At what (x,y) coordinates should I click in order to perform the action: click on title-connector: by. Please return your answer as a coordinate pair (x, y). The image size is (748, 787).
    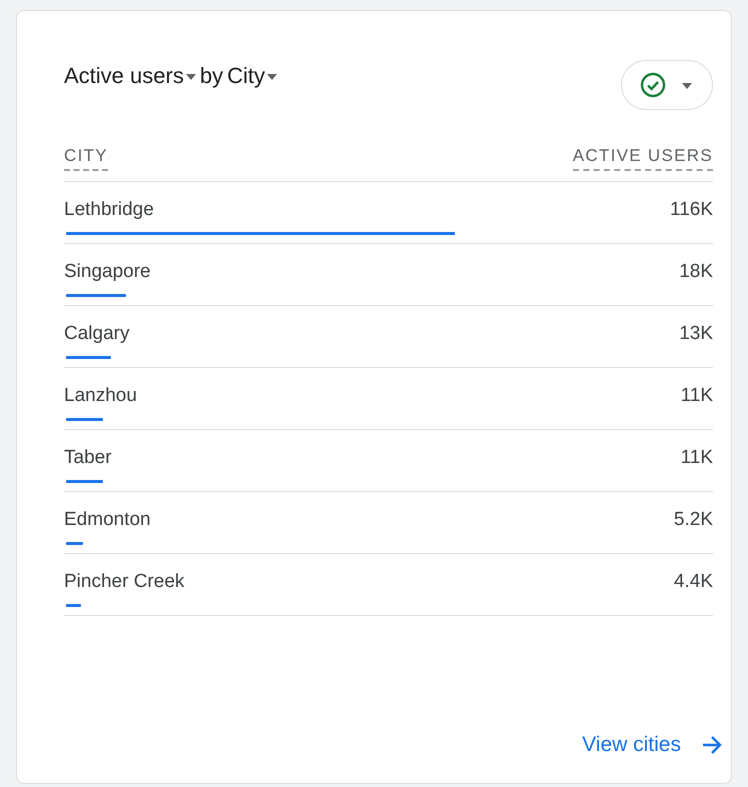
    Looking at the image, I should click on (212, 76).